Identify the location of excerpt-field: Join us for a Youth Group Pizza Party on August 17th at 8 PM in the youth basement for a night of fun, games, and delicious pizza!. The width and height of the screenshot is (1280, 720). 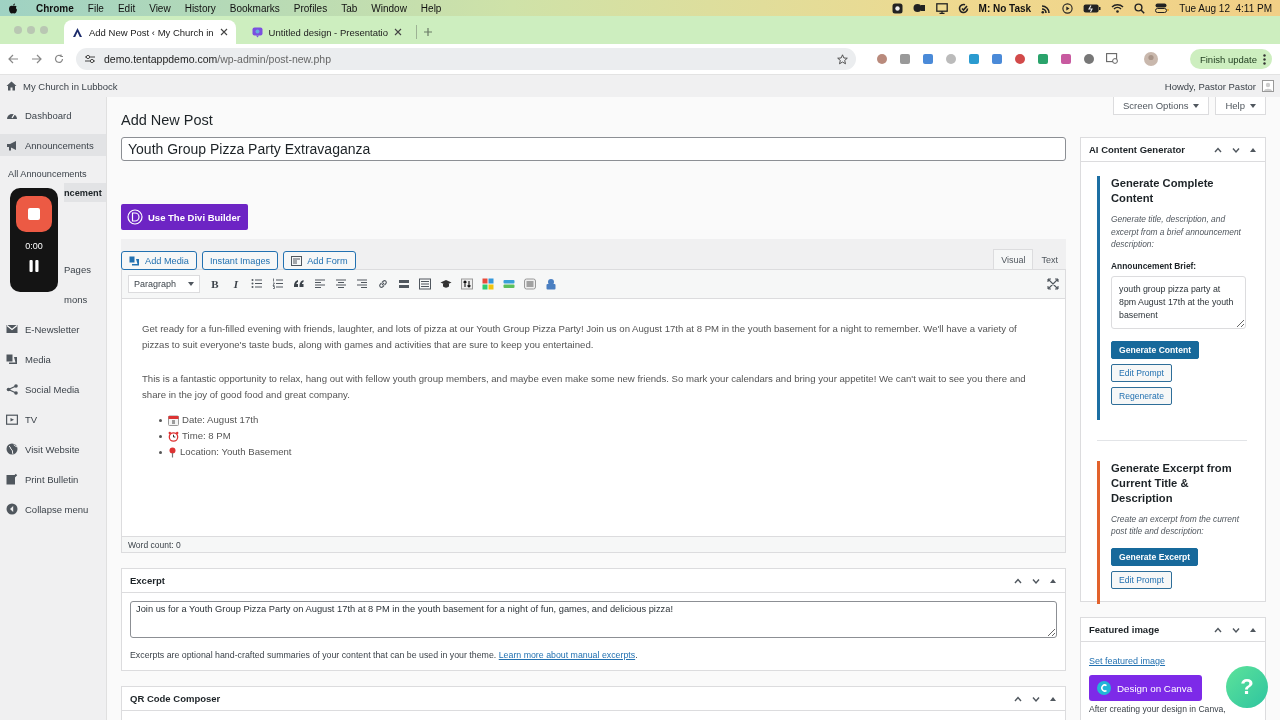
(593, 619).